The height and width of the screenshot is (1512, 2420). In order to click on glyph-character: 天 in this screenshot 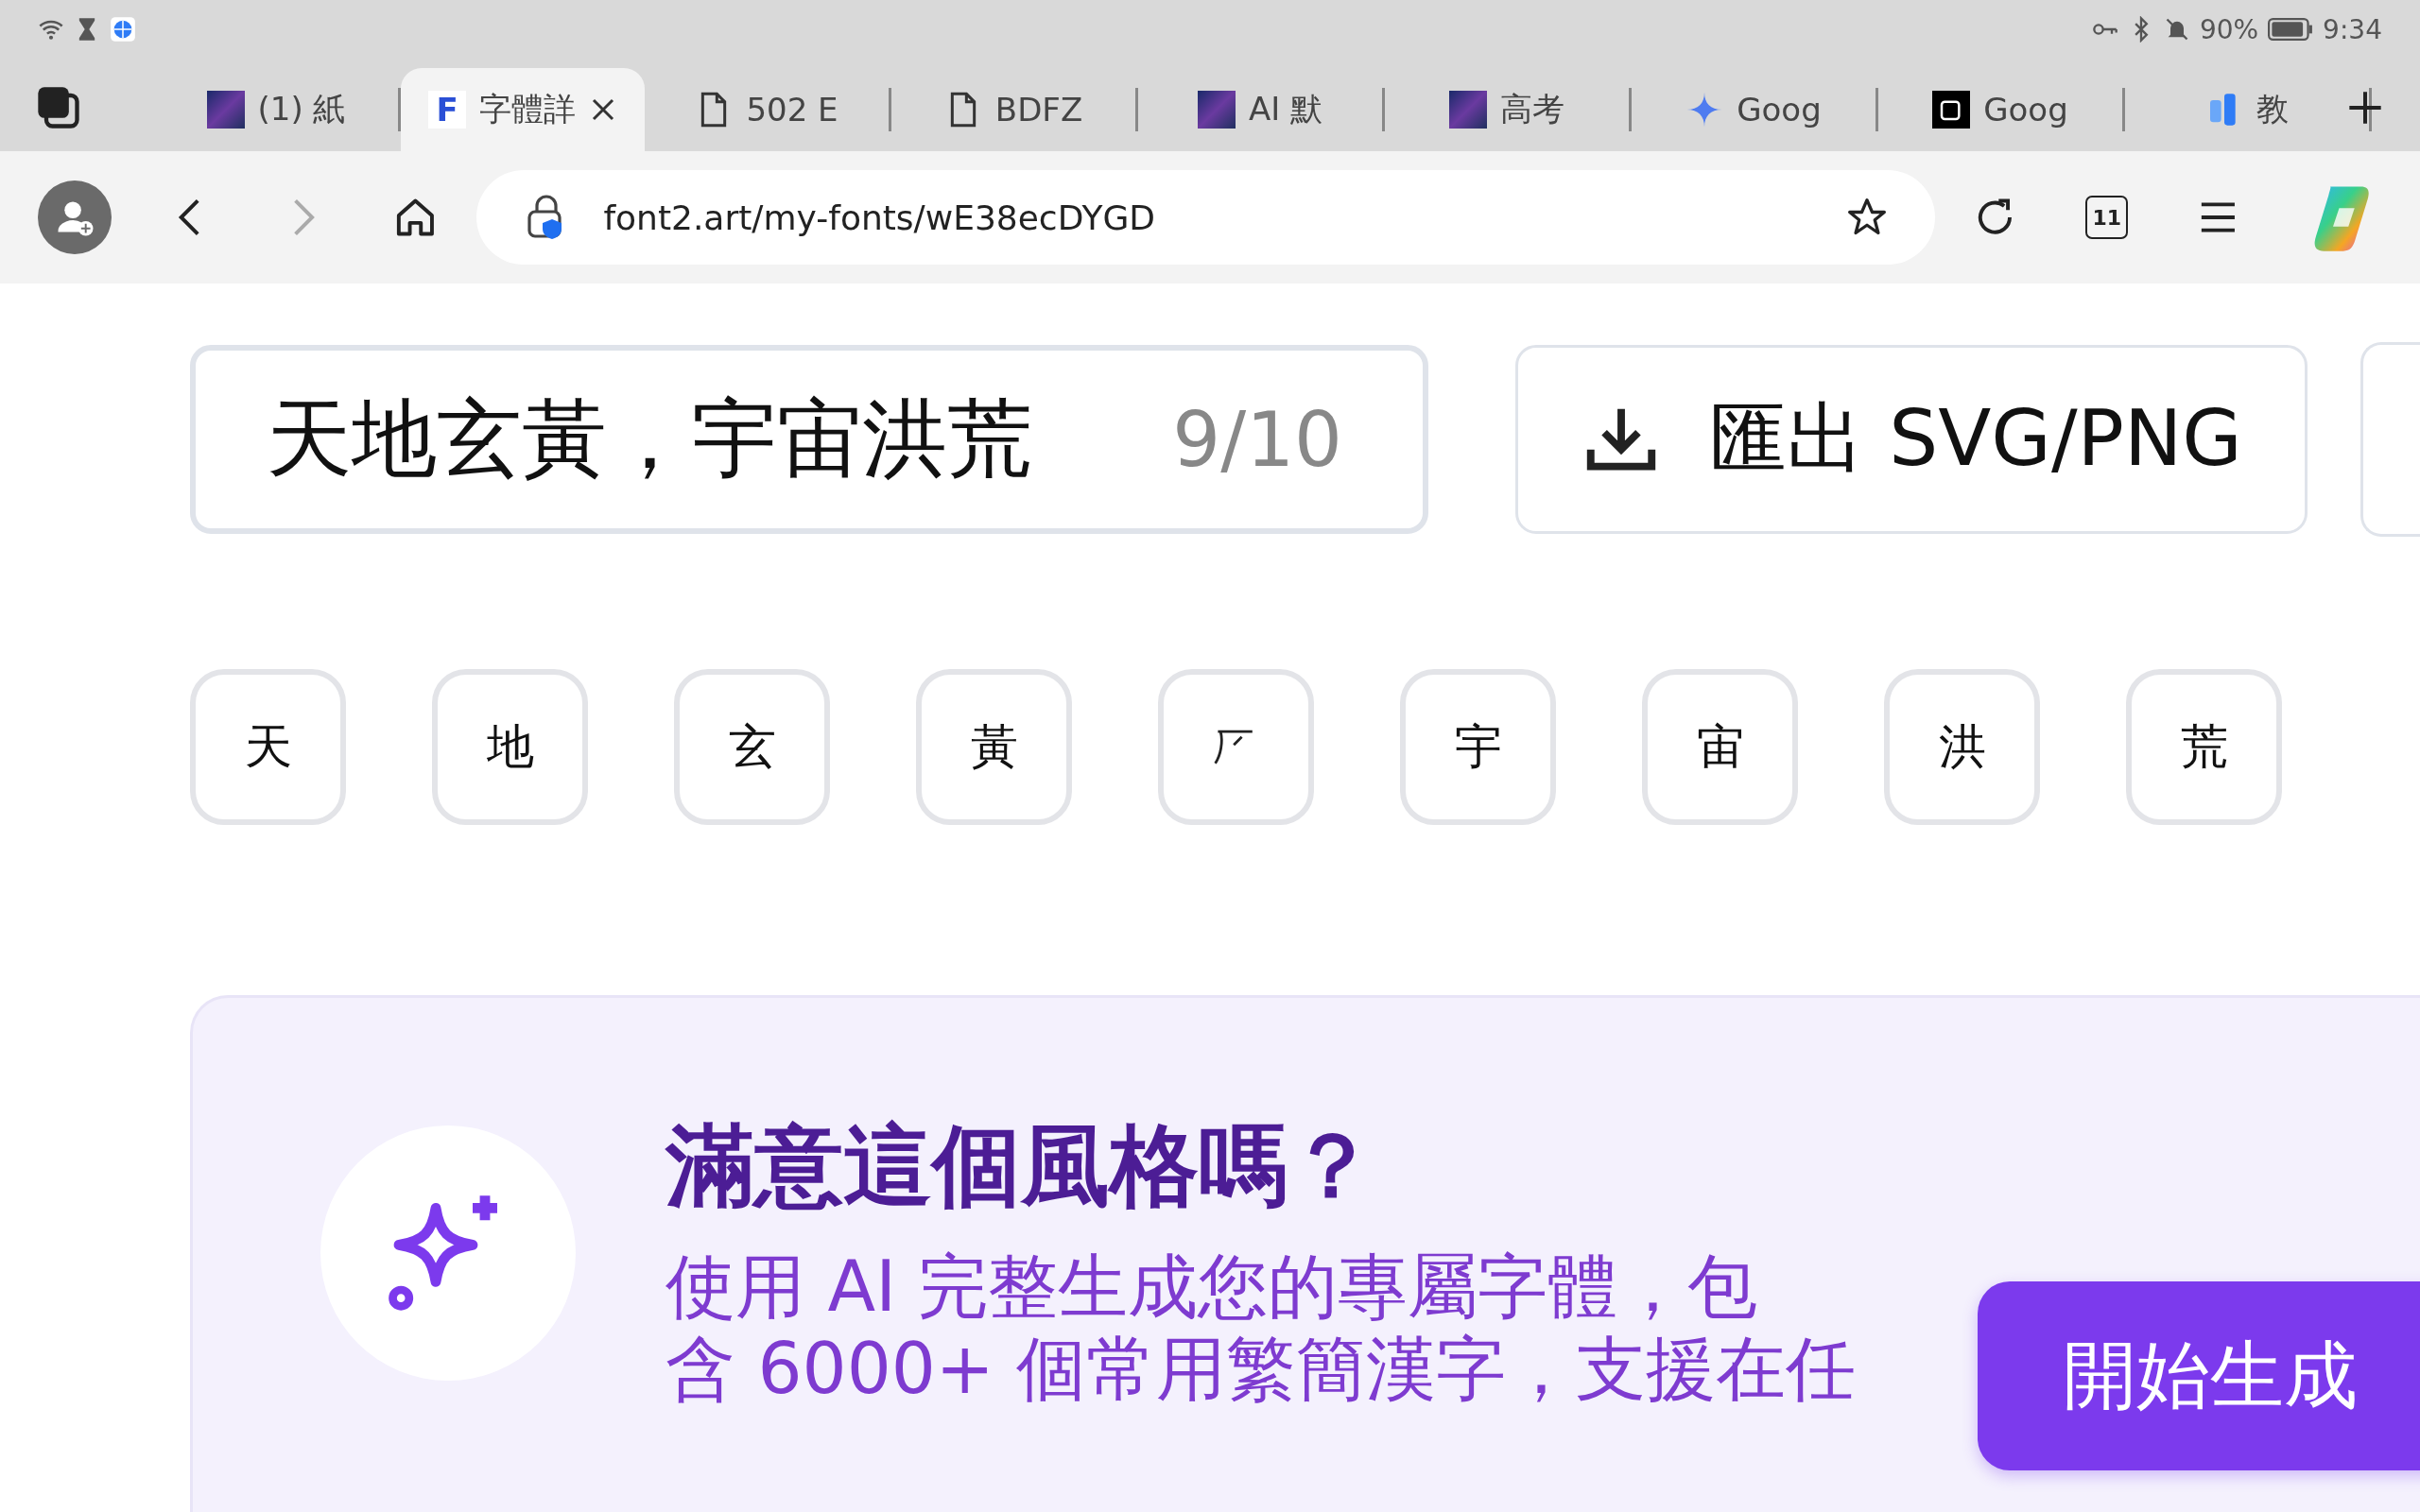, I will do `click(268, 747)`.